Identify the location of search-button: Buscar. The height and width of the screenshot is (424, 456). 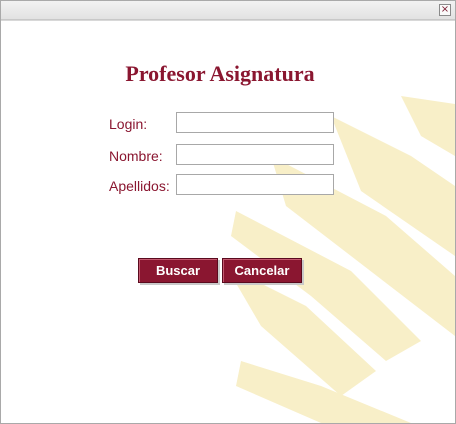
(178, 270).